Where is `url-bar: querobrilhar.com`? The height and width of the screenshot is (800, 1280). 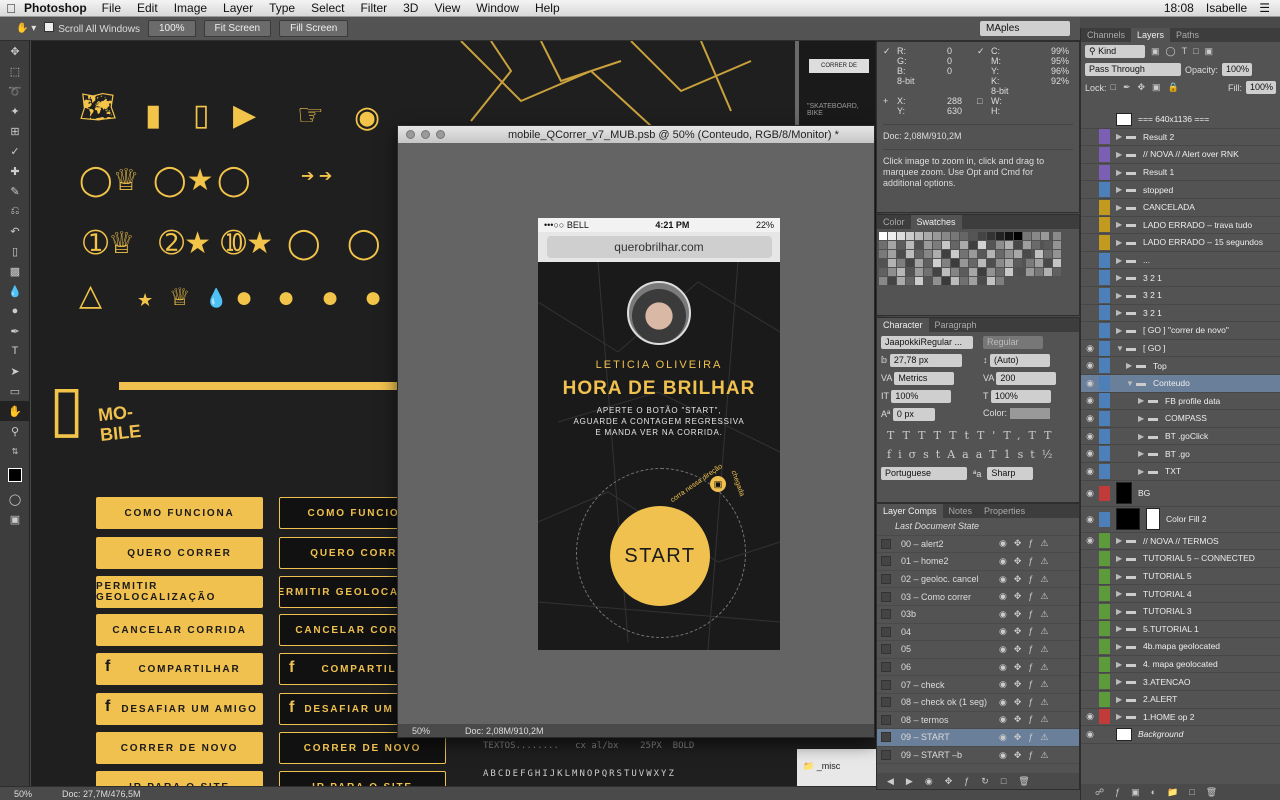
url-bar: querobrilhar.com is located at coordinates (659, 247).